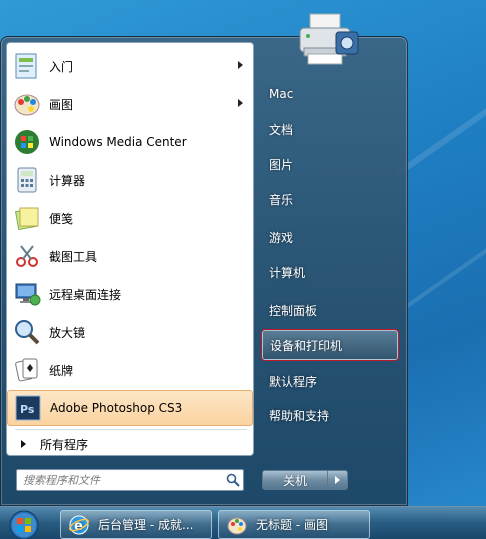 This screenshot has height=539, width=486. What do you see at coordinates (85, 294) in the screenshot?
I see `program-label: 远程桌面连接` at bounding box center [85, 294].